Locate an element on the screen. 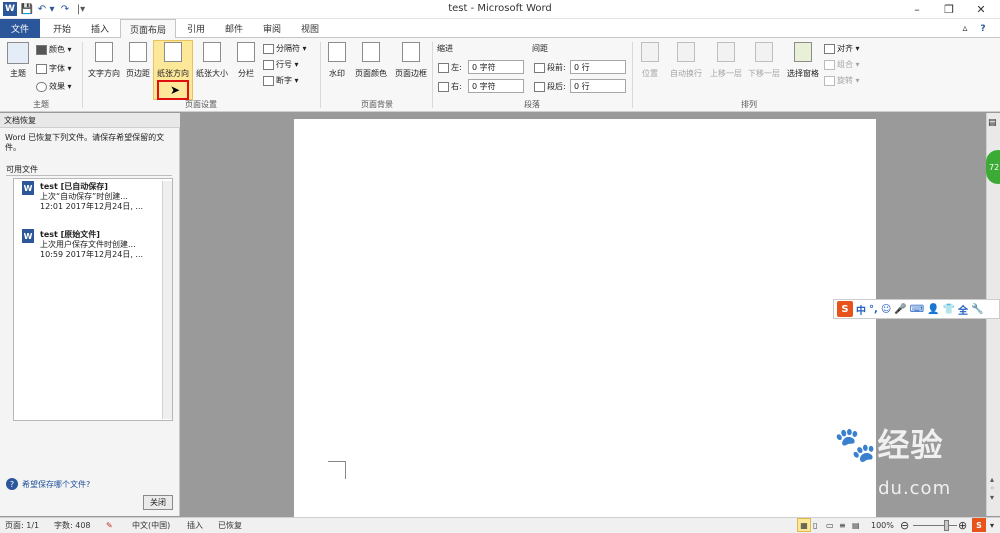 This screenshot has height=533, width=1000. outline-view-icon: ≡ is located at coordinates (842, 525).